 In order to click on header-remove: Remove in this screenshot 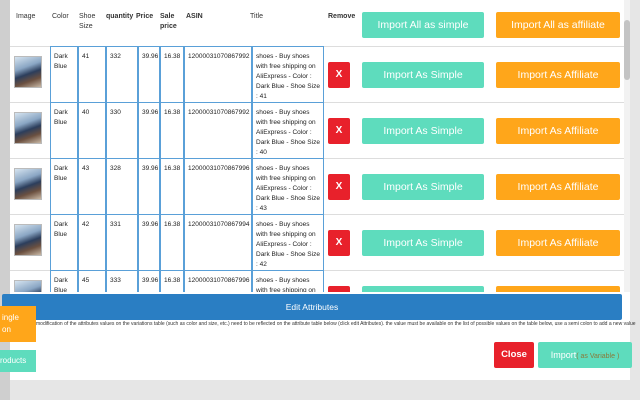, I will do `click(342, 16)`.